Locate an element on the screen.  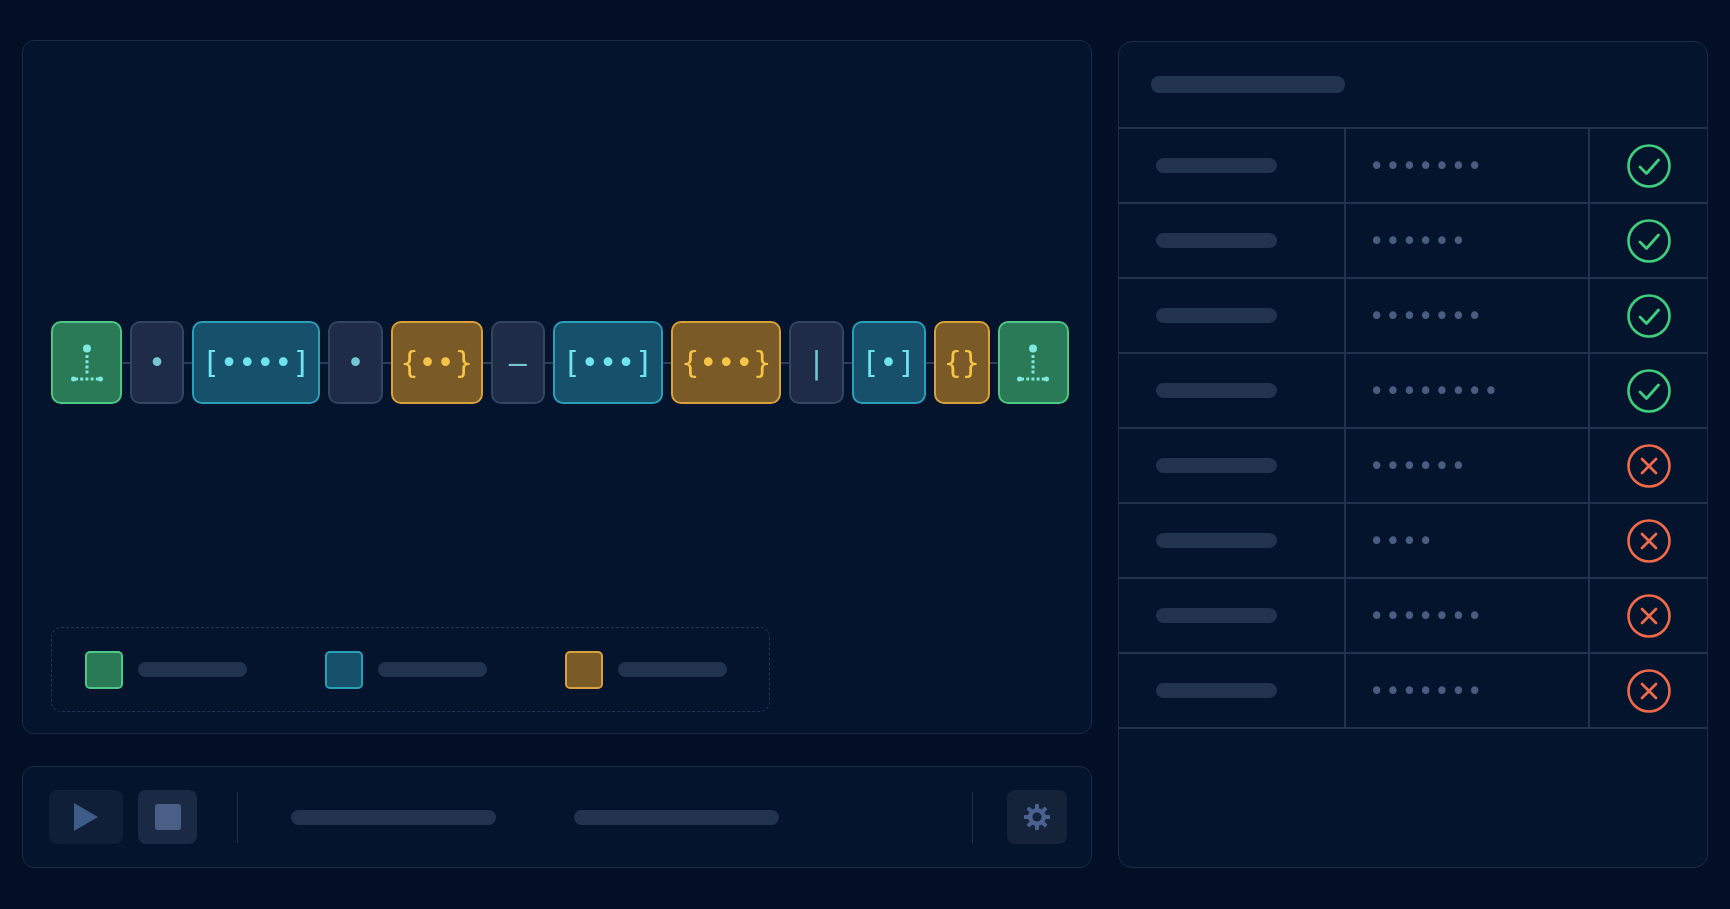
settings-button is located at coordinates (1037, 817).